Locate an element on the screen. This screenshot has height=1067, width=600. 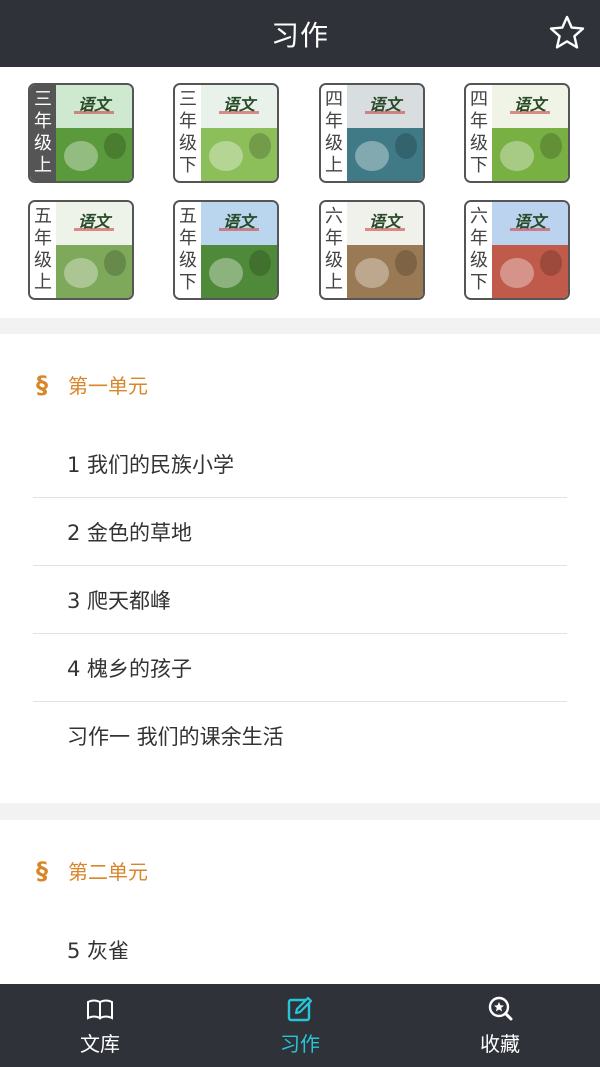
grade-book-7: 六年级上 语文 is located at coordinates (372, 250).